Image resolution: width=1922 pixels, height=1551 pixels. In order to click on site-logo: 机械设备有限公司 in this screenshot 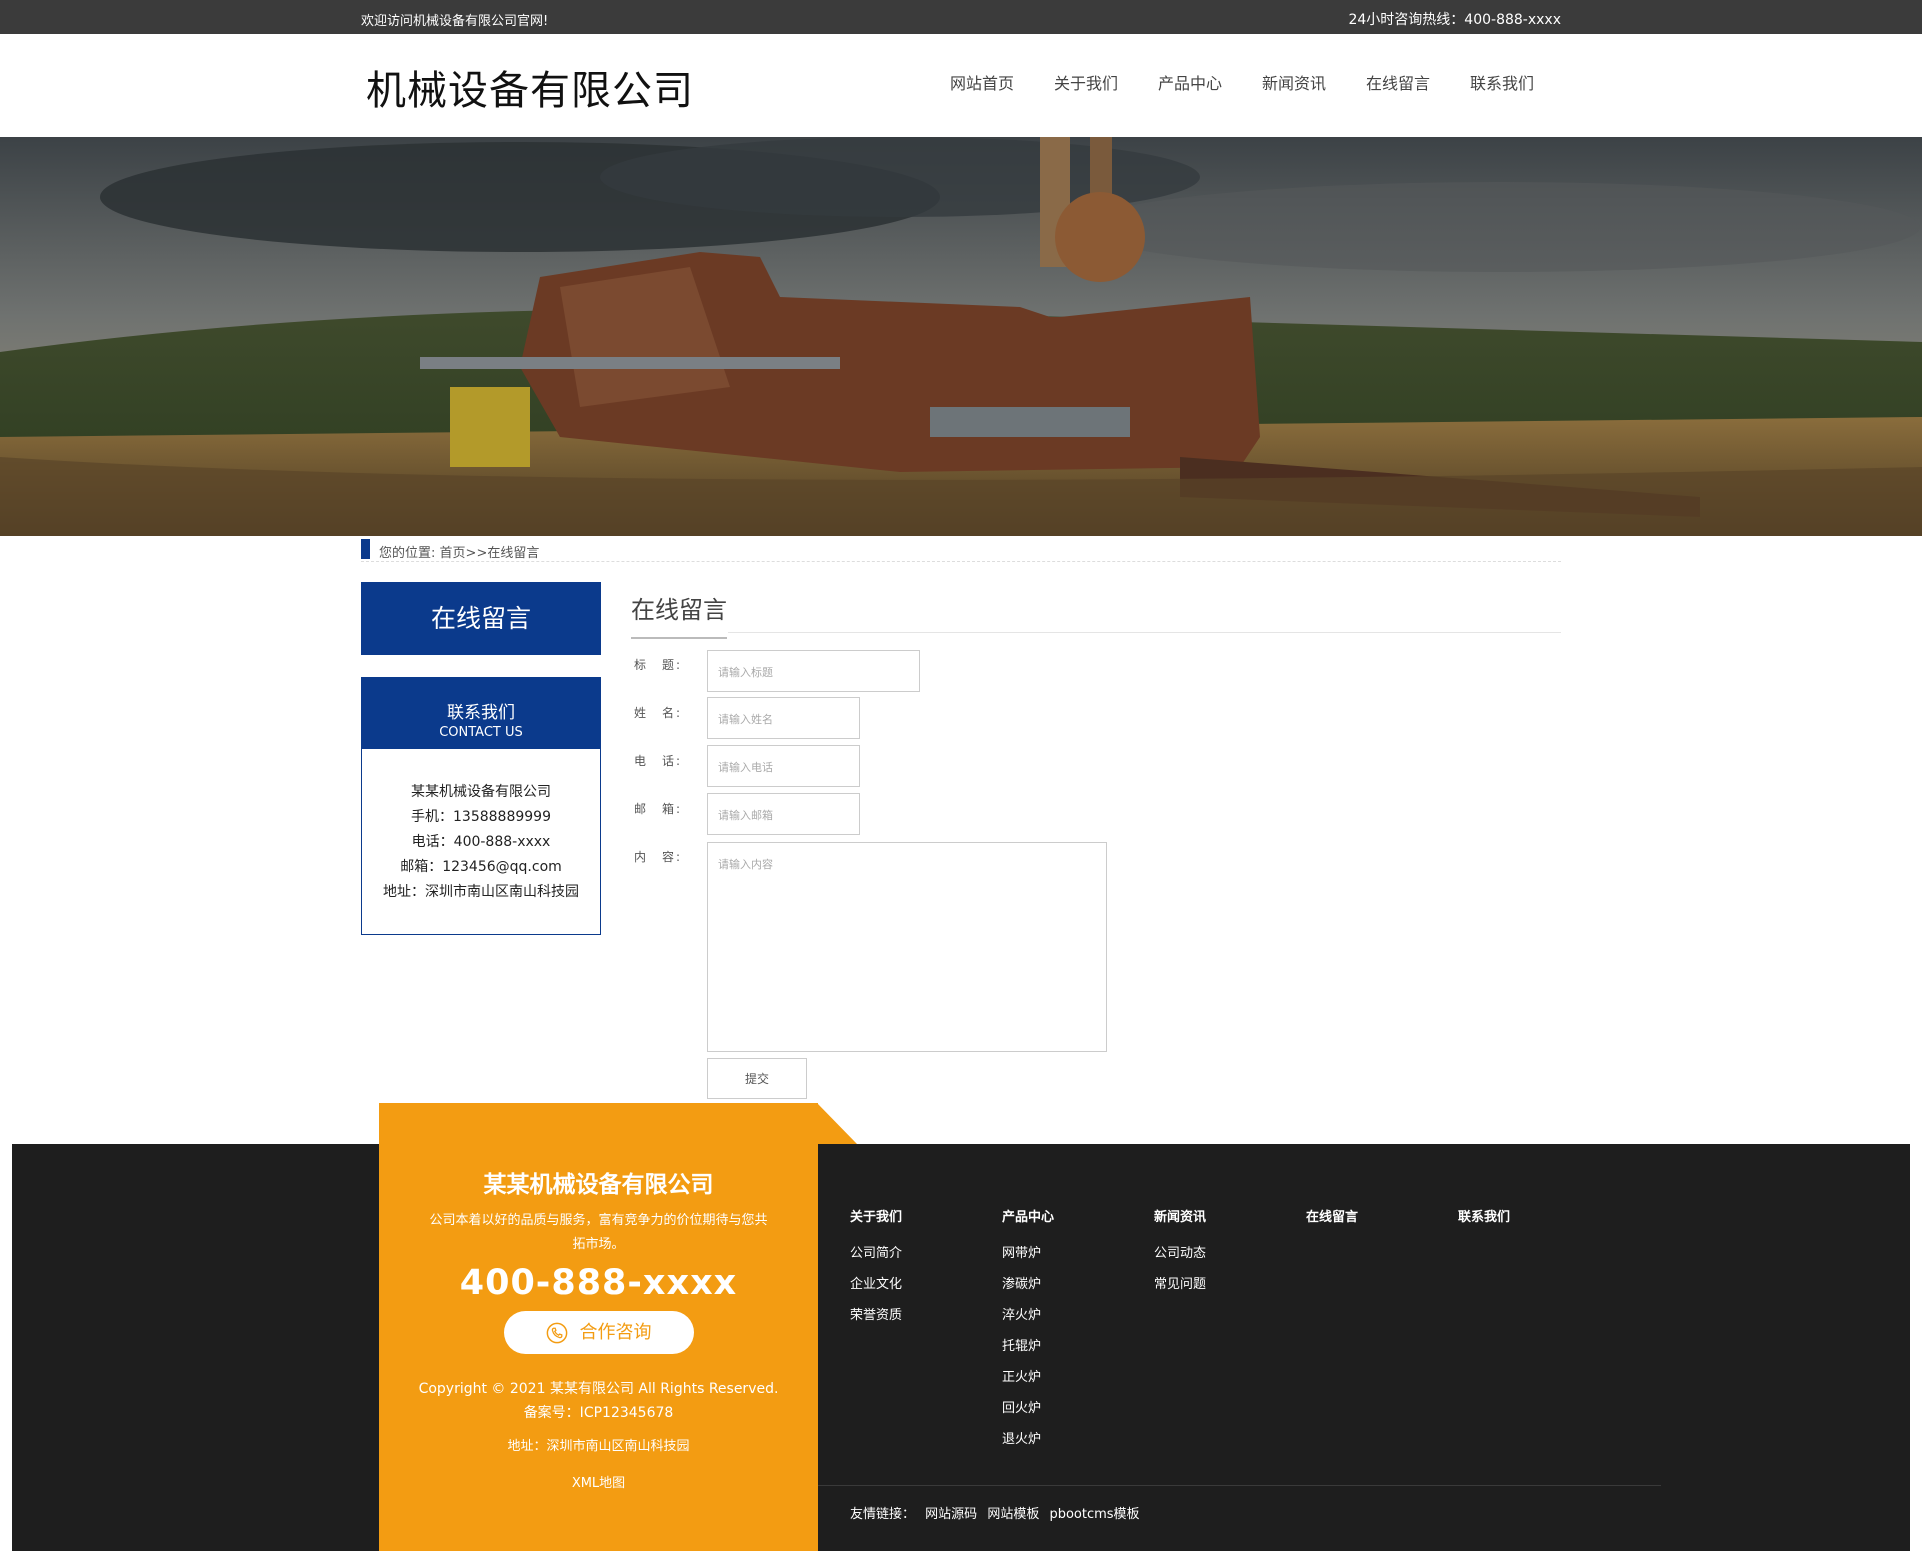, I will do `click(530, 87)`.